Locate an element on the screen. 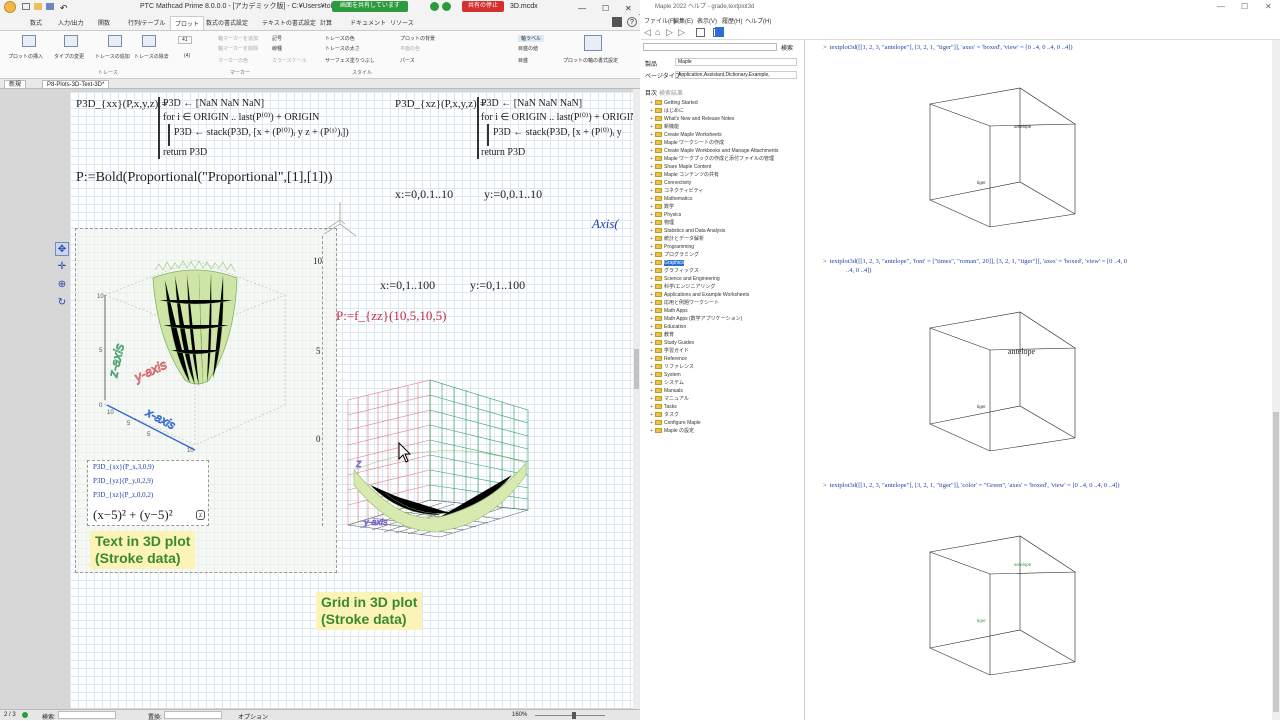  formula2-line4: return P3D is located at coordinates (503, 152).